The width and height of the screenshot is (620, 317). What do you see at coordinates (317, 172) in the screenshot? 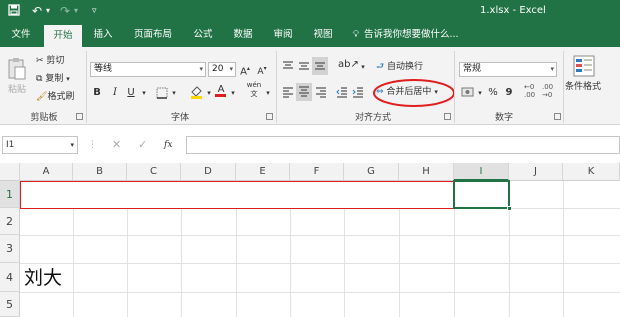
I see `column-header-f: F` at bounding box center [317, 172].